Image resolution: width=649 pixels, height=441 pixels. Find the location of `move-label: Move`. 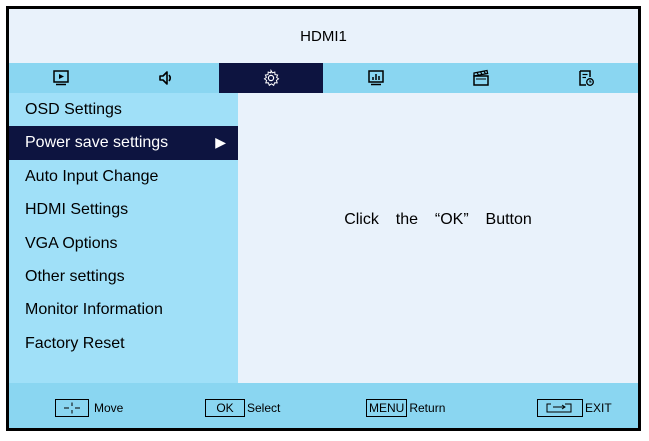

move-label: Move is located at coordinates (109, 408).